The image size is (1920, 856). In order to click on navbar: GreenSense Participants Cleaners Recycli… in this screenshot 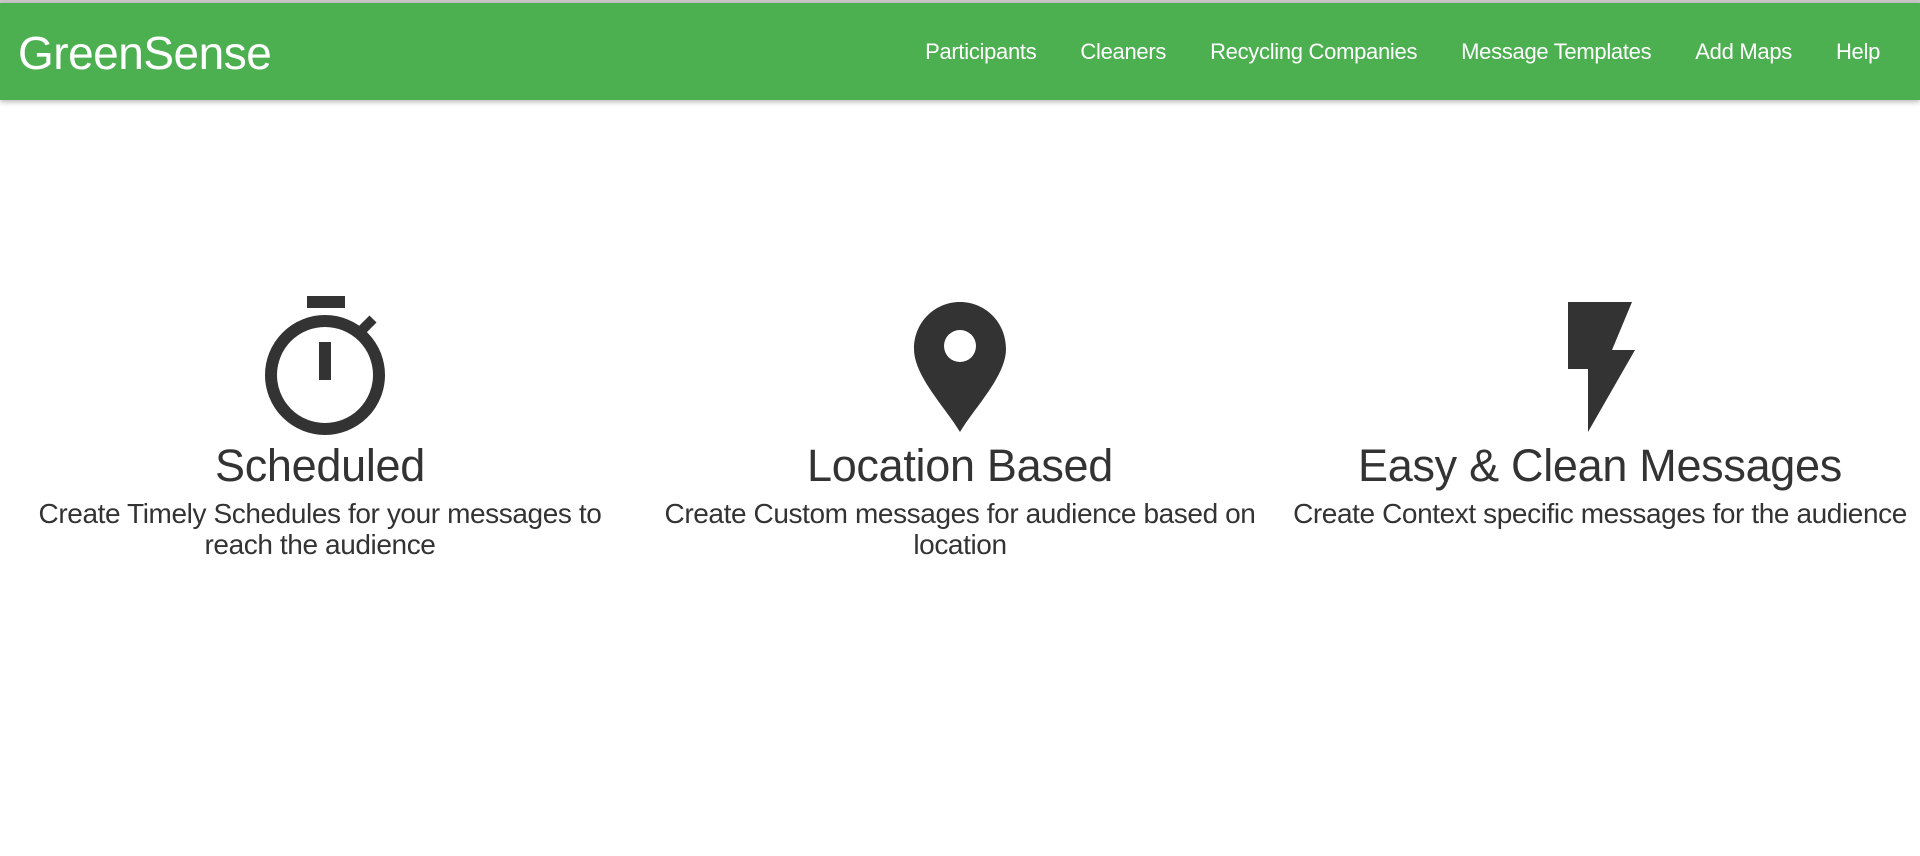, I will do `click(960, 51)`.